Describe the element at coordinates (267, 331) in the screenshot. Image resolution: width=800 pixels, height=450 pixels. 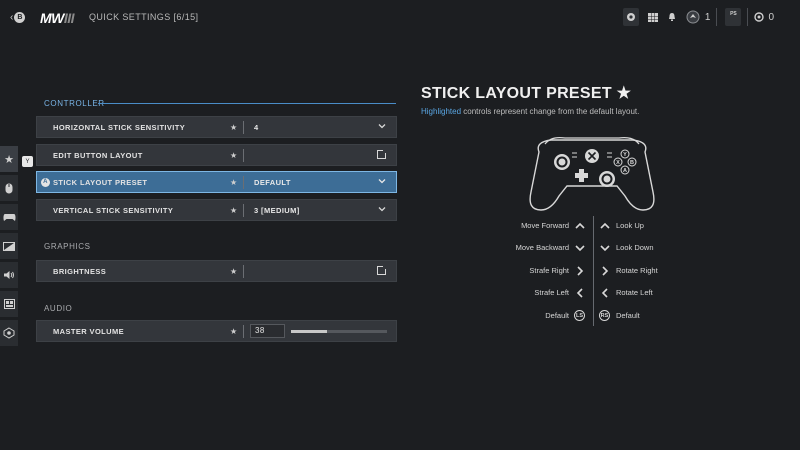
I see `volume-value-field: 38` at that location.